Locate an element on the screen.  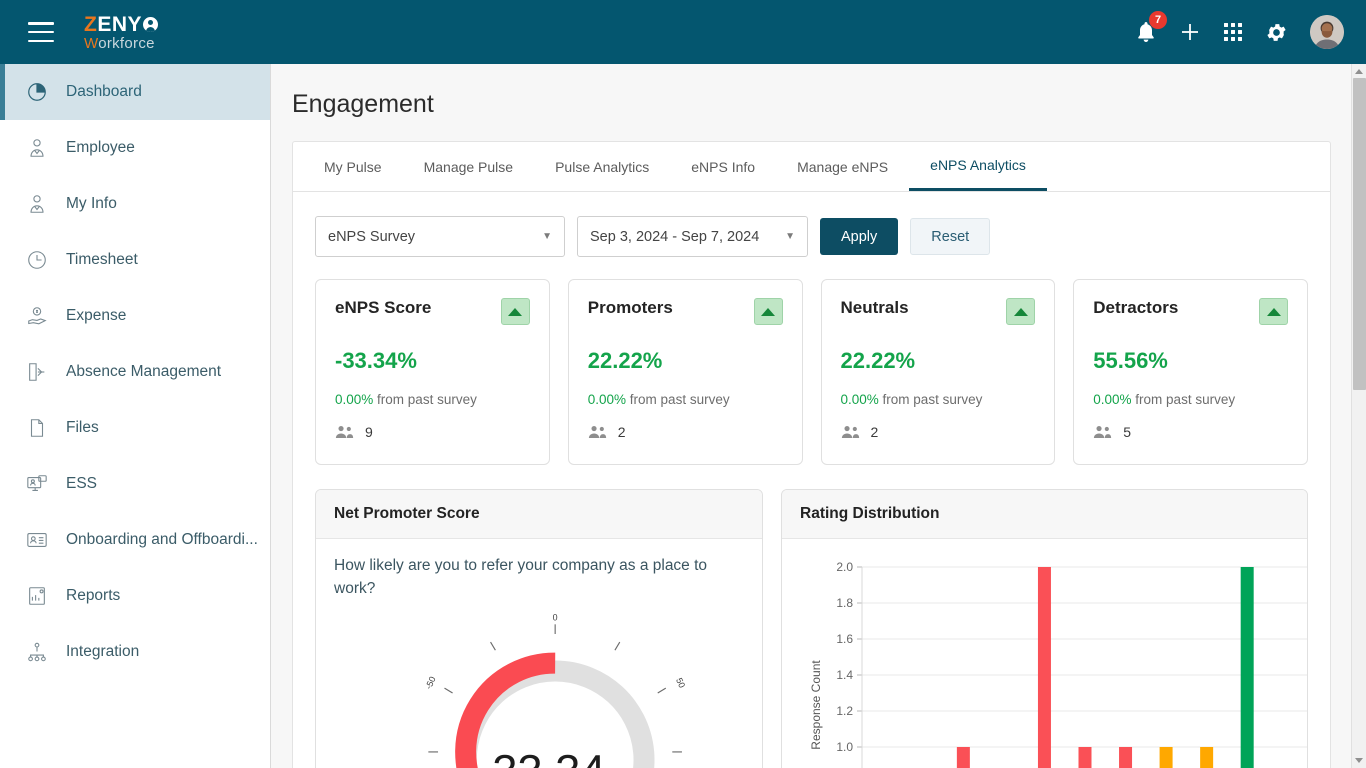
sidebar-item-dashboard: Dashboard is located at coordinates (135, 92).